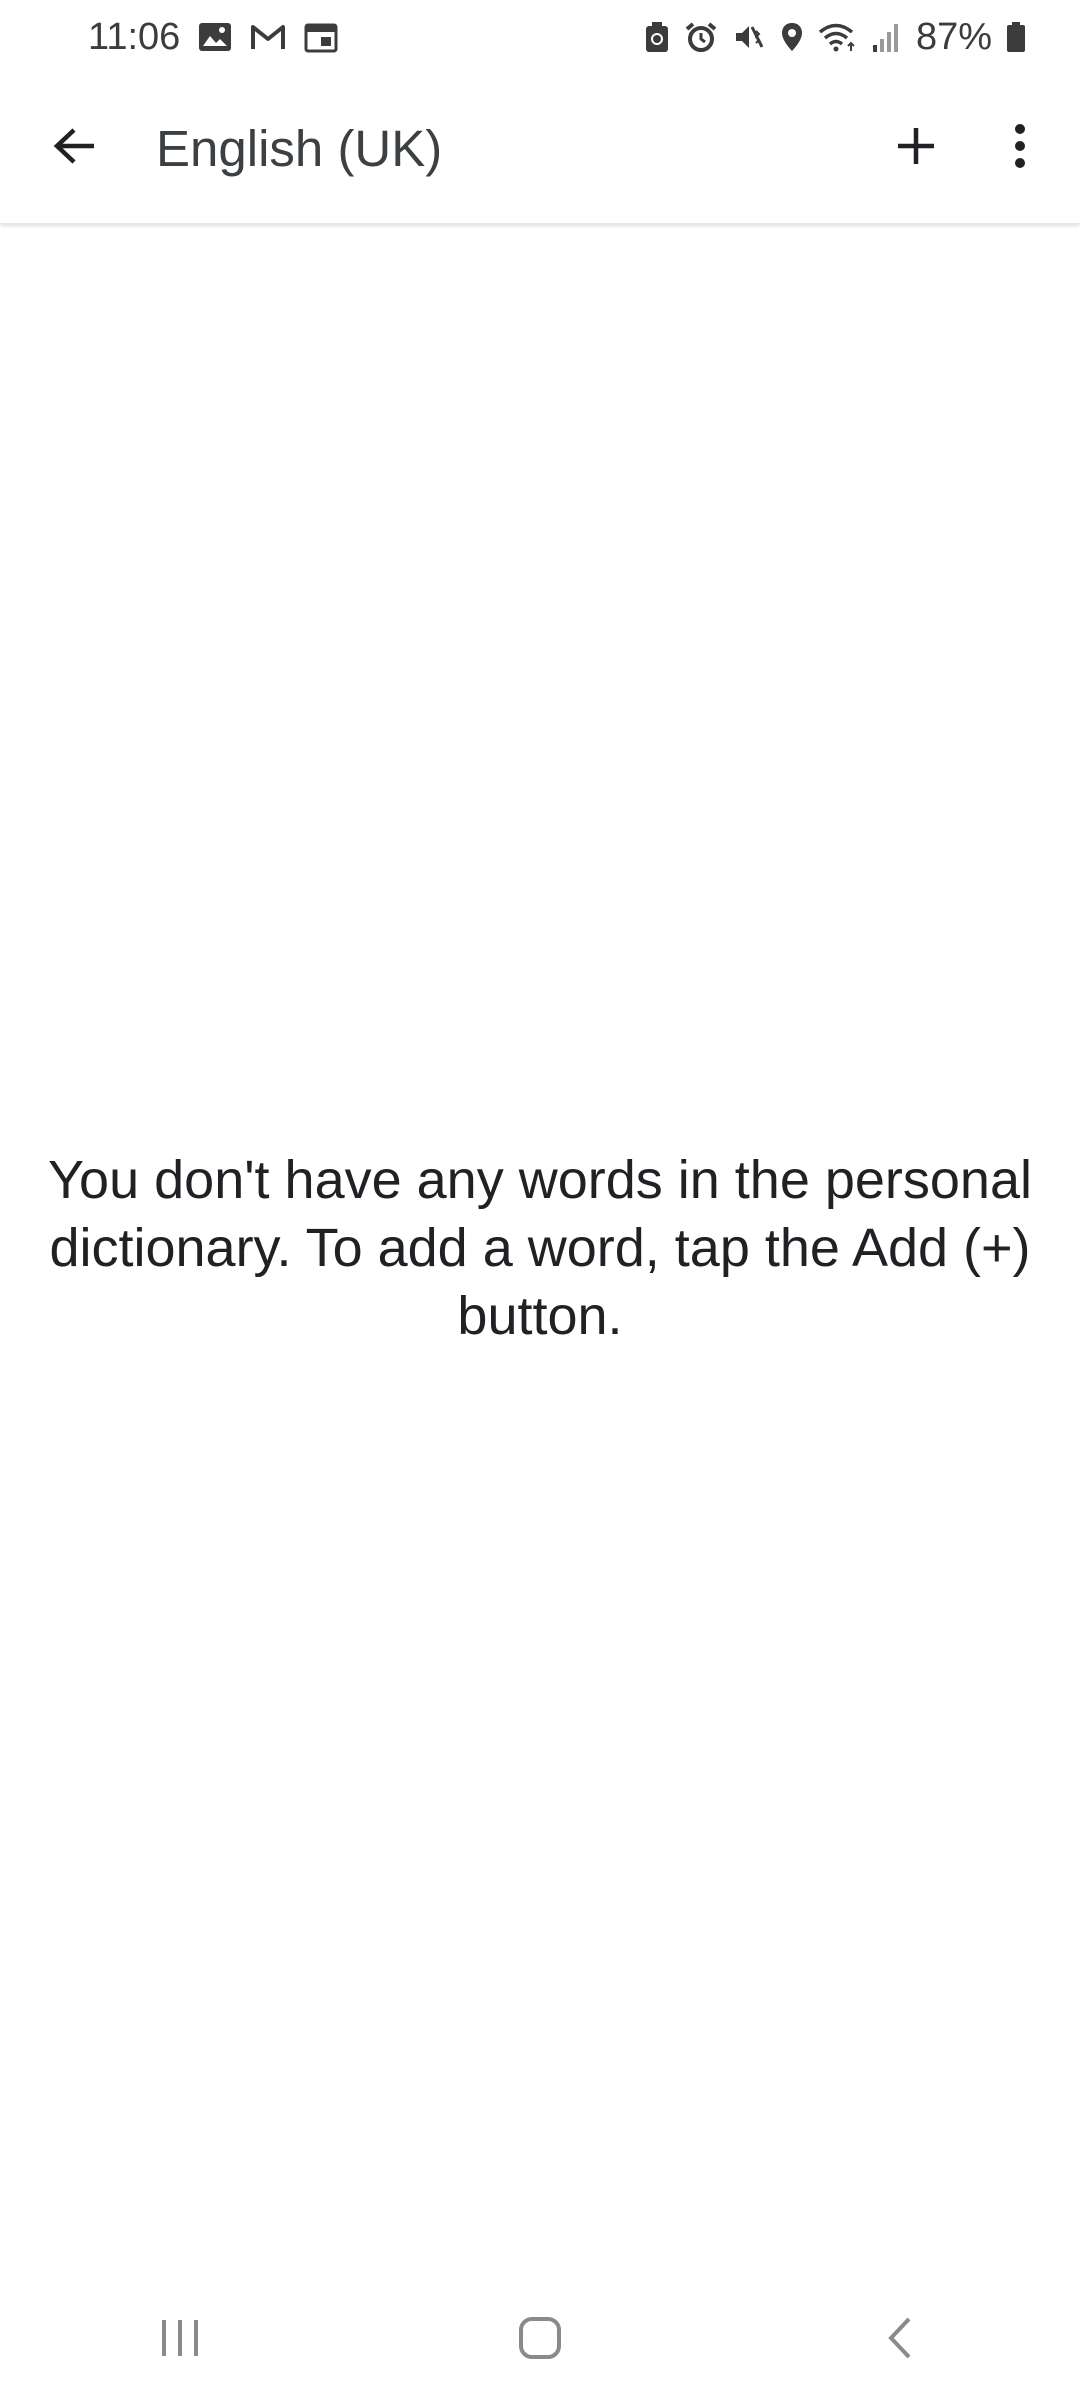 This screenshot has width=1080, height=2400. What do you see at coordinates (657, 37) in the screenshot?
I see `battery-saver-icon` at bounding box center [657, 37].